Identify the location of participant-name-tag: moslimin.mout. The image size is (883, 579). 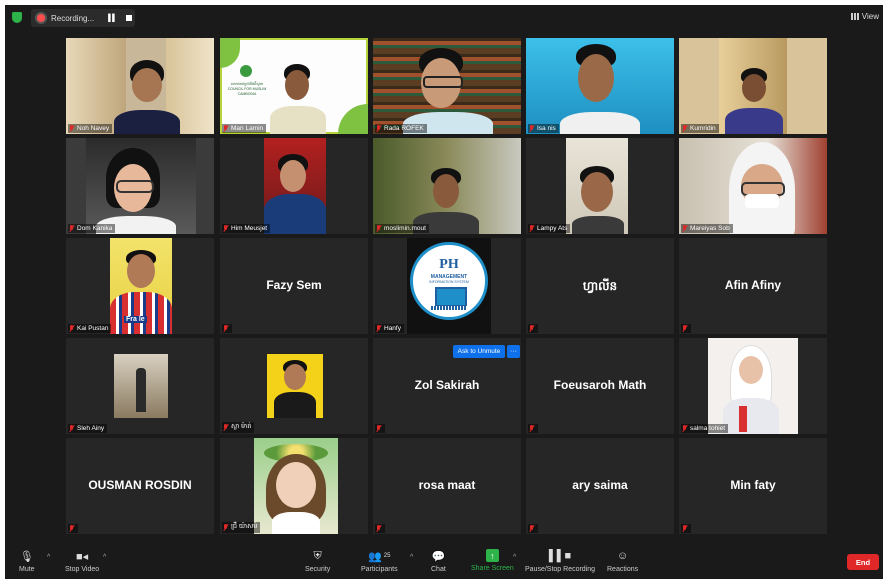
(402, 228).